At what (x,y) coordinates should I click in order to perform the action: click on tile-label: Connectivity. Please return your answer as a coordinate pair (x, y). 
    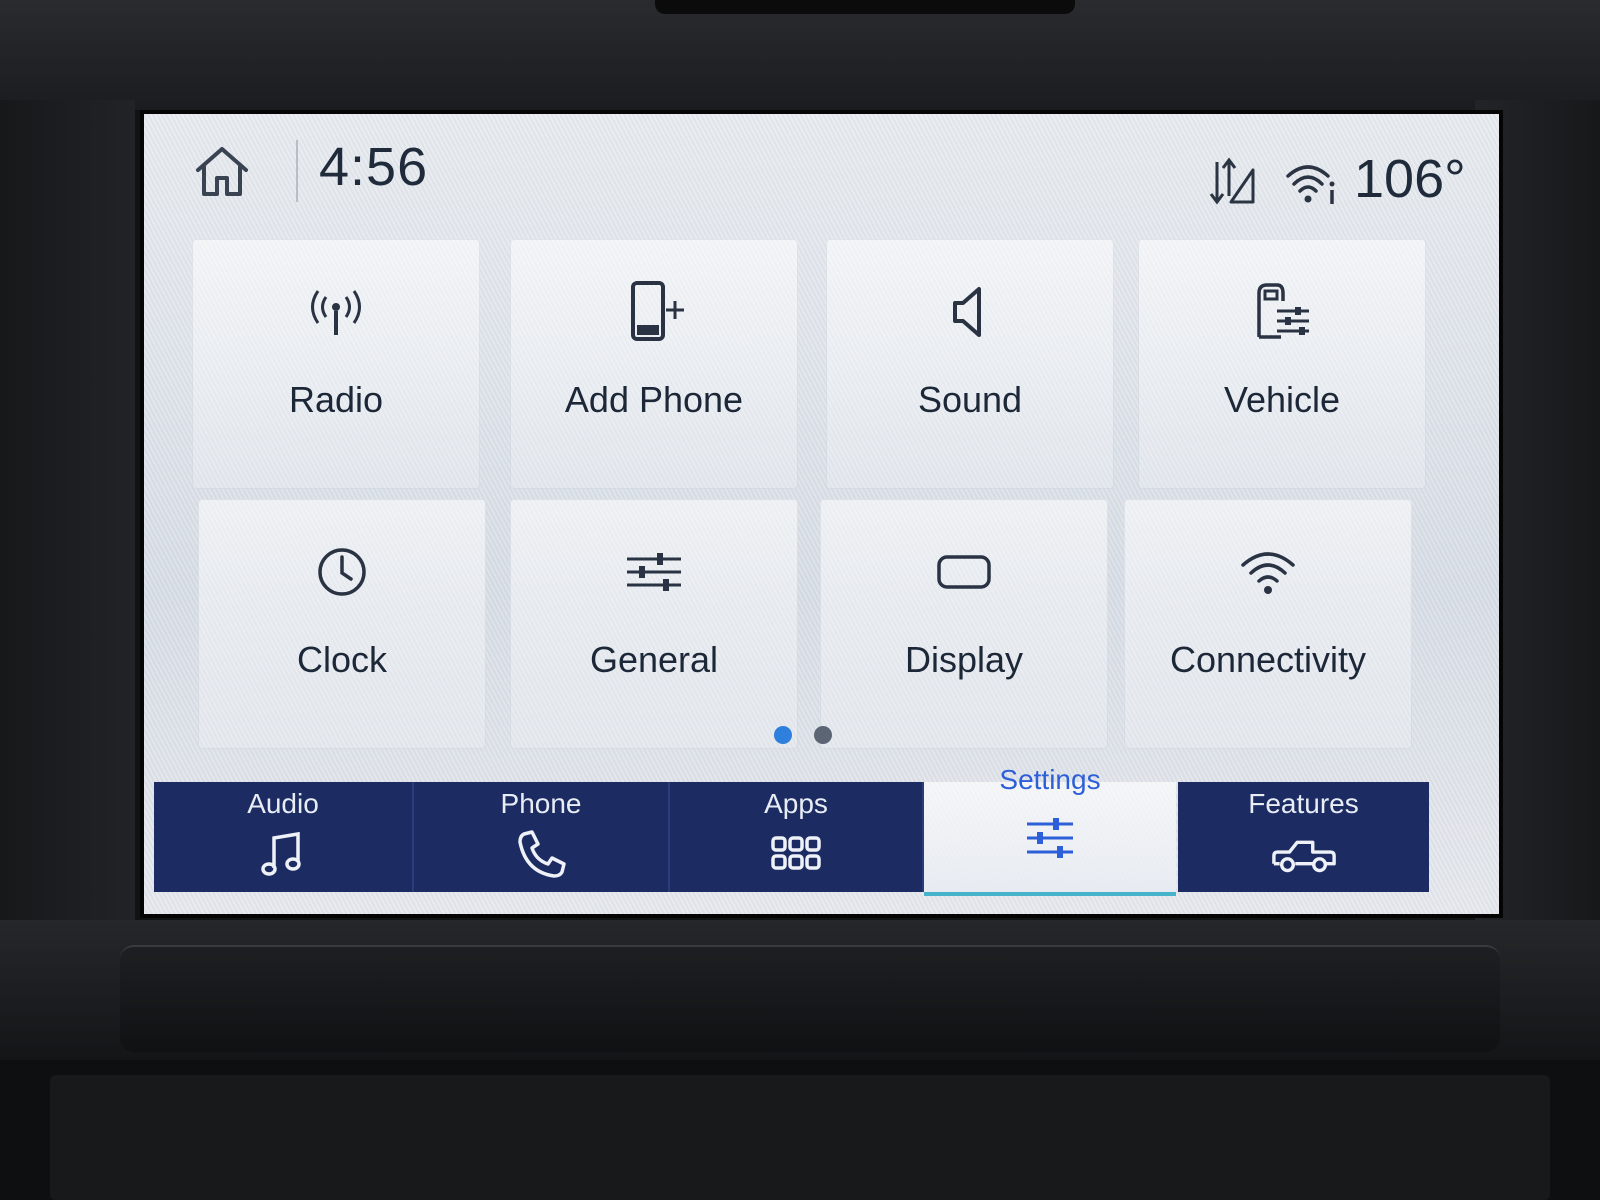
    Looking at the image, I should click on (1268, 659).